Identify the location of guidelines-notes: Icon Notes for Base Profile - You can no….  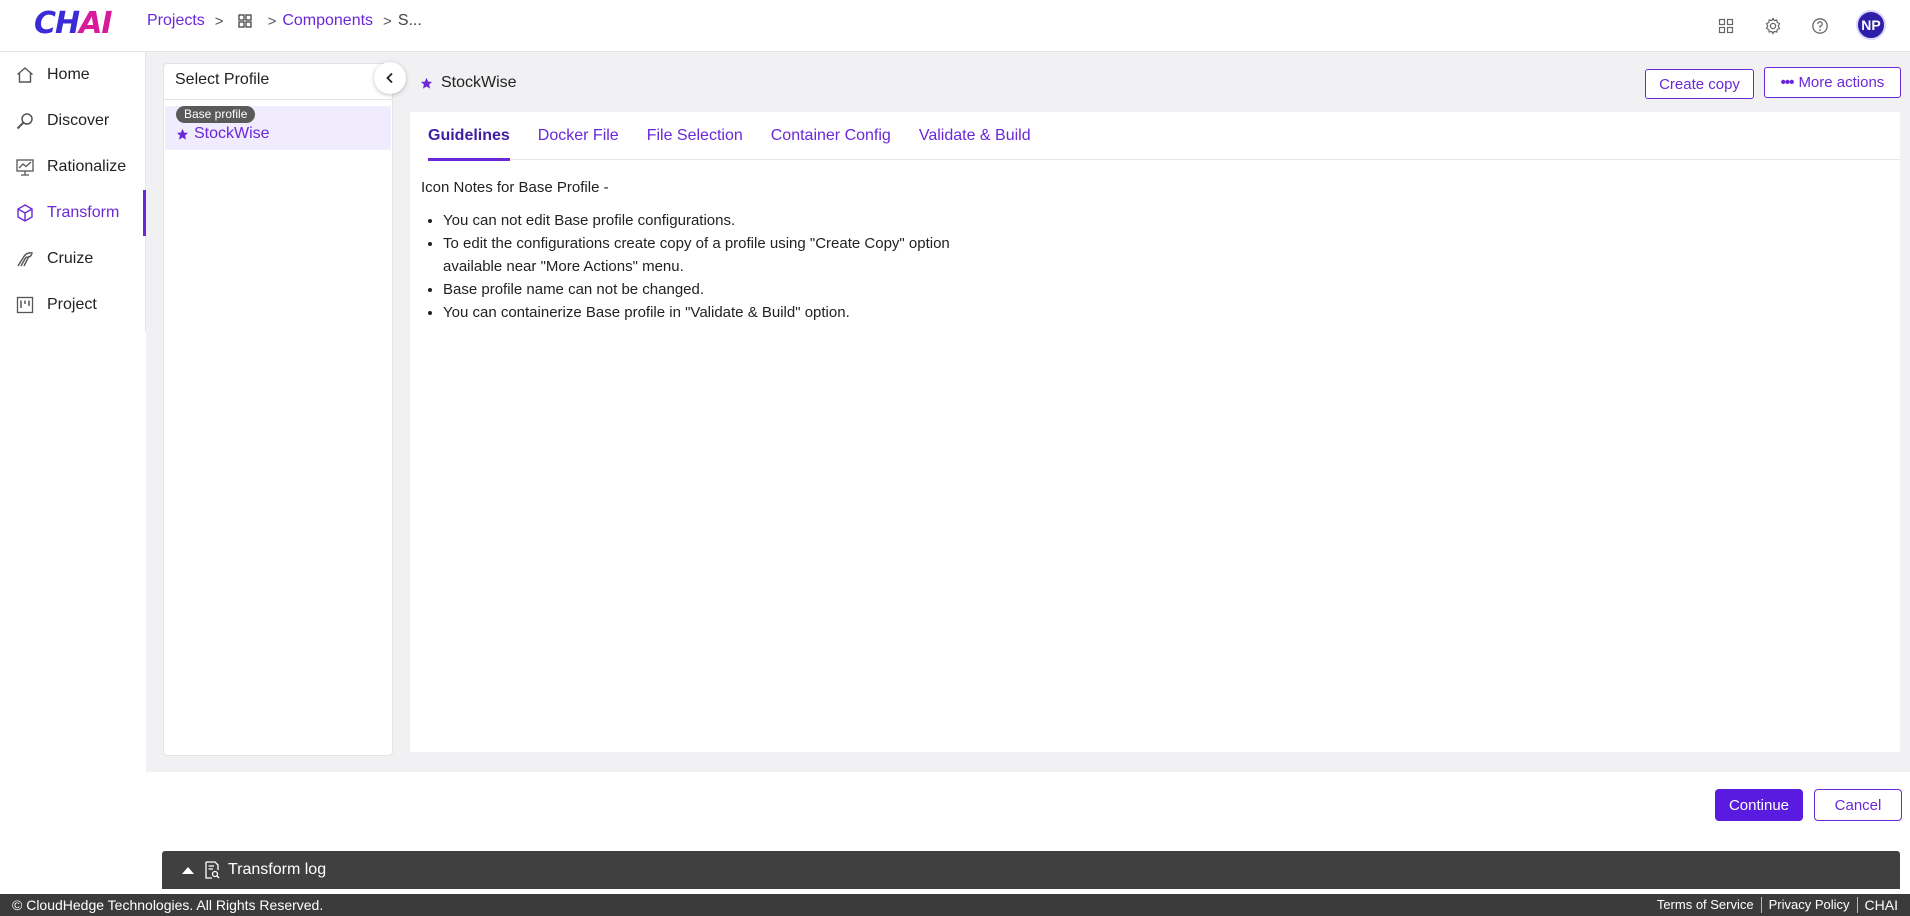
(721, 250).